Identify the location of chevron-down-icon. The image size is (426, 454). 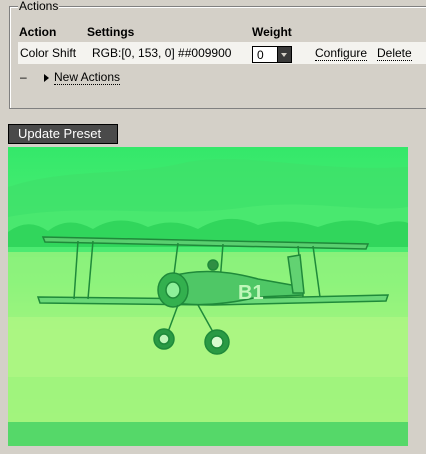
(284, 54).